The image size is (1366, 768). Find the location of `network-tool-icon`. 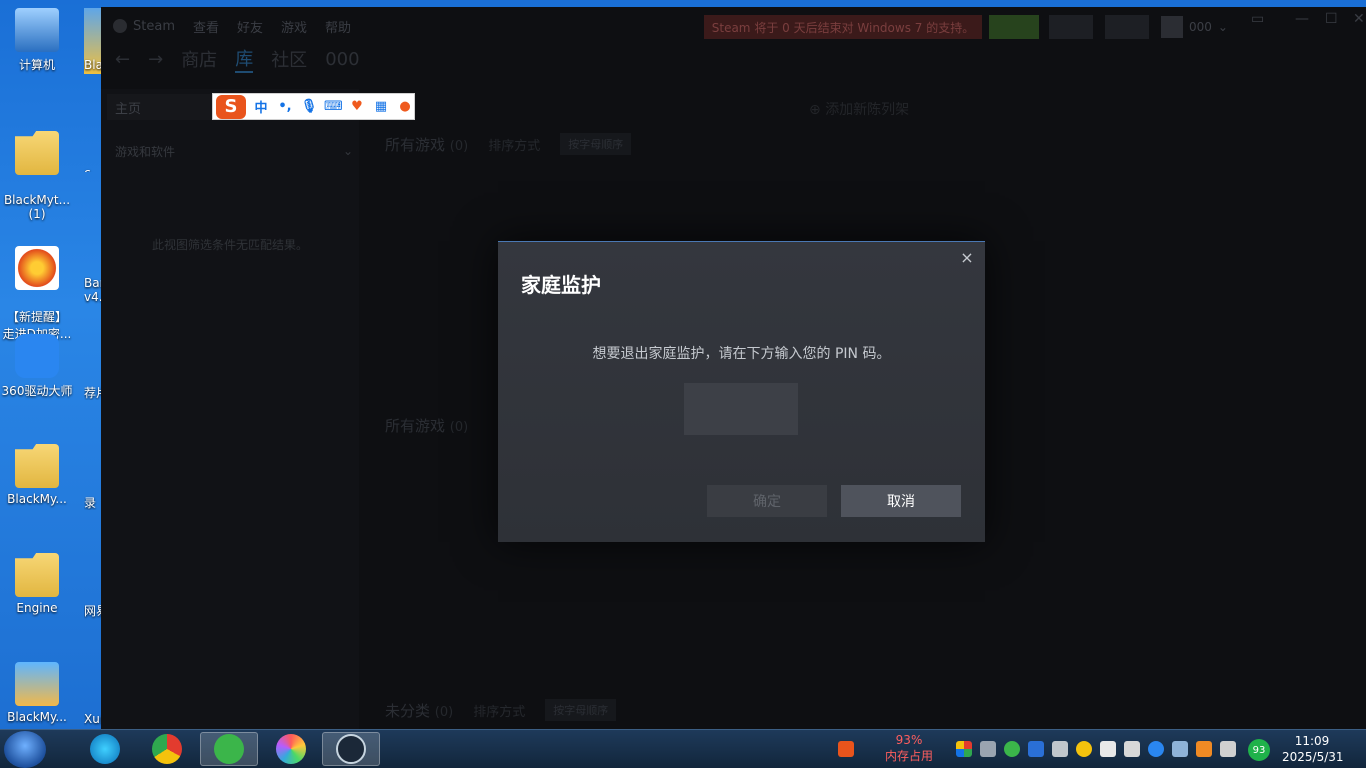

network-tool-icon is located at coordinates (988, 749).